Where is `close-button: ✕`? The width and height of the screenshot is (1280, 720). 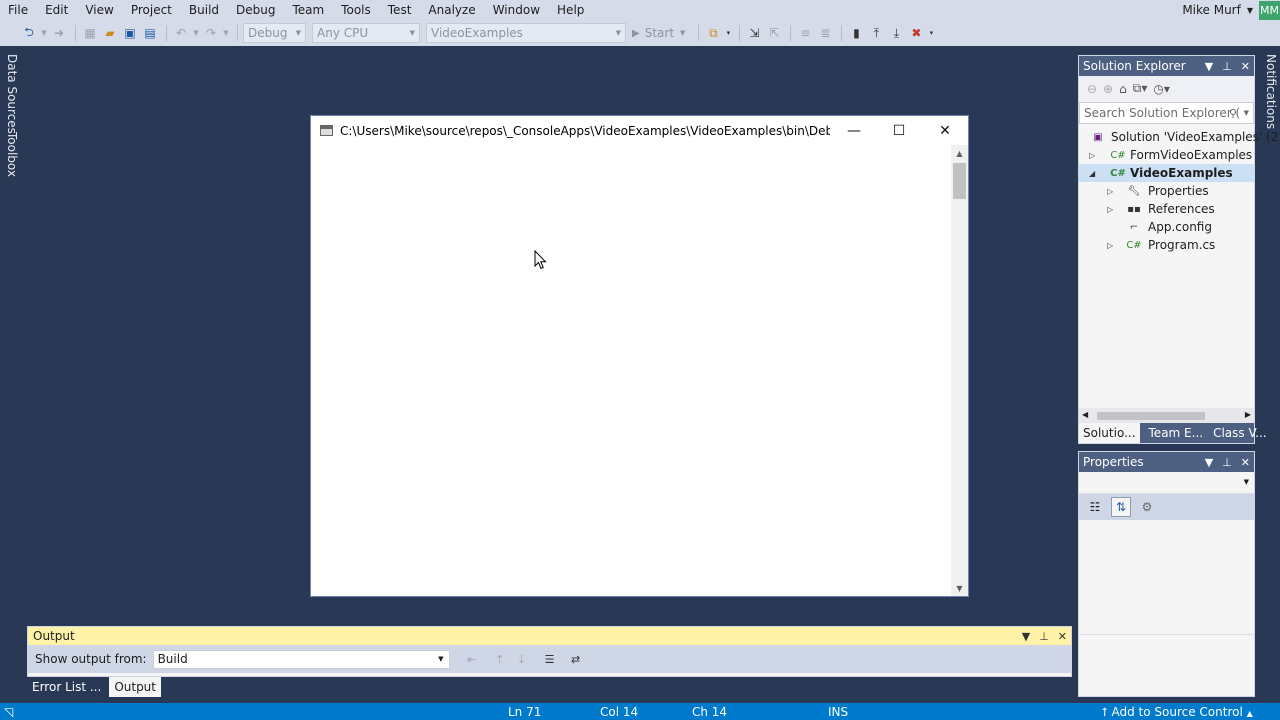 close-button: ✕ is located at coordinates (945, 130).